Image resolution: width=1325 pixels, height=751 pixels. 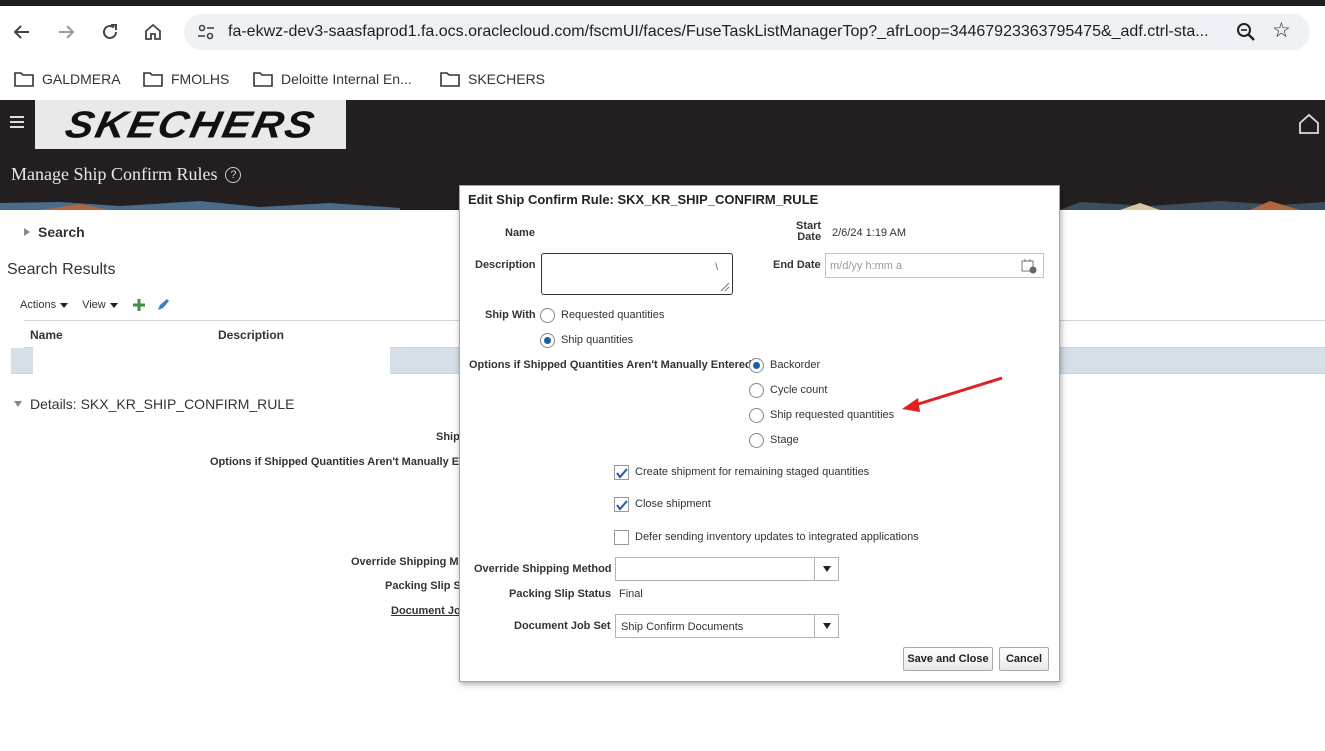 I want to click on actions-menu: Actions, so click(x=44, y=305).